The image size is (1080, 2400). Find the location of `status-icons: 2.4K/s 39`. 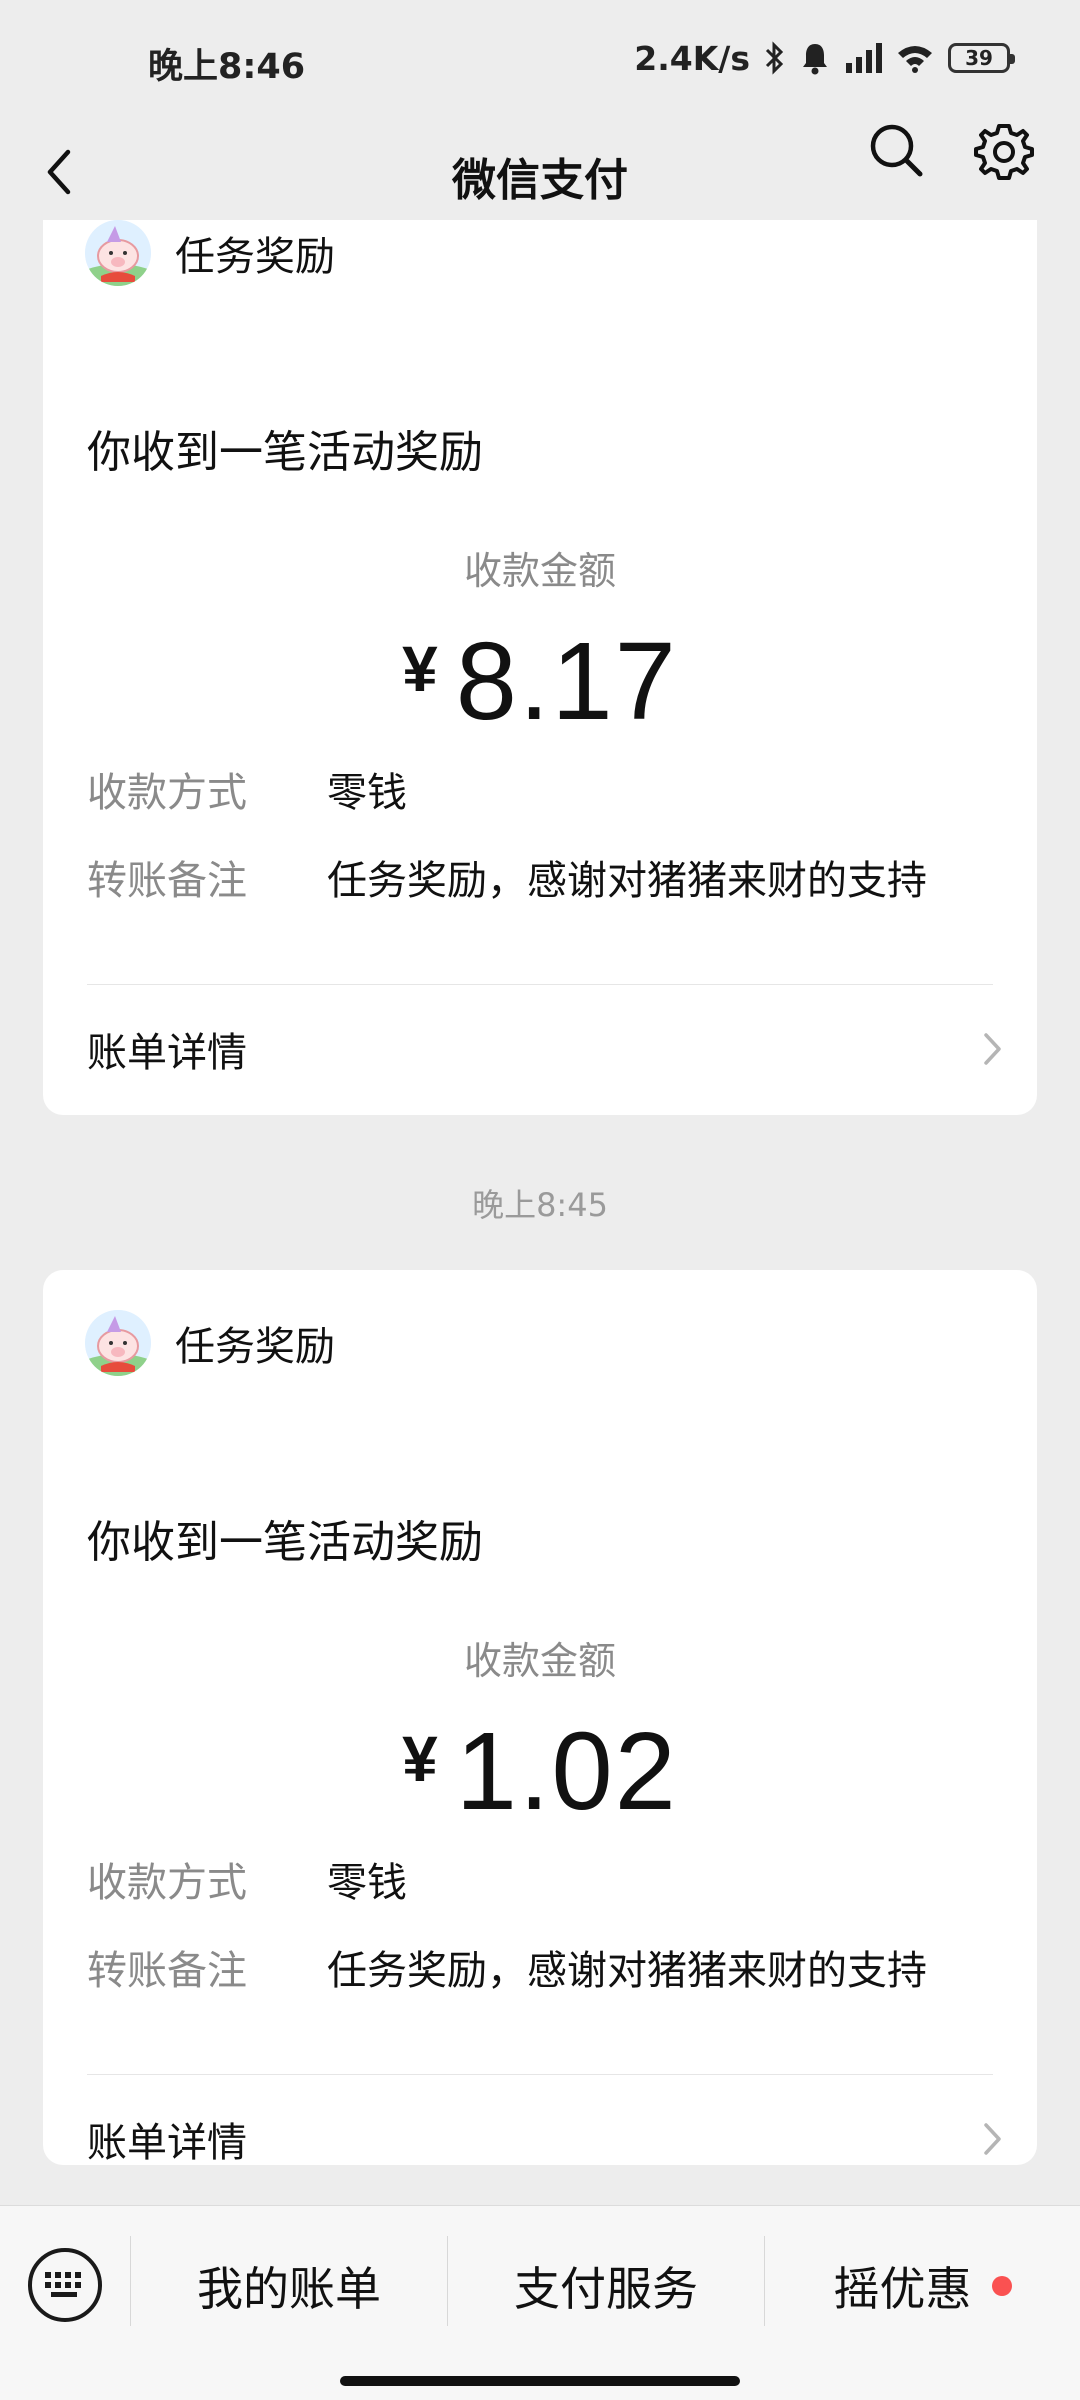

status-icons: 2.4K/s 39 is located at coordinates (824, 58).